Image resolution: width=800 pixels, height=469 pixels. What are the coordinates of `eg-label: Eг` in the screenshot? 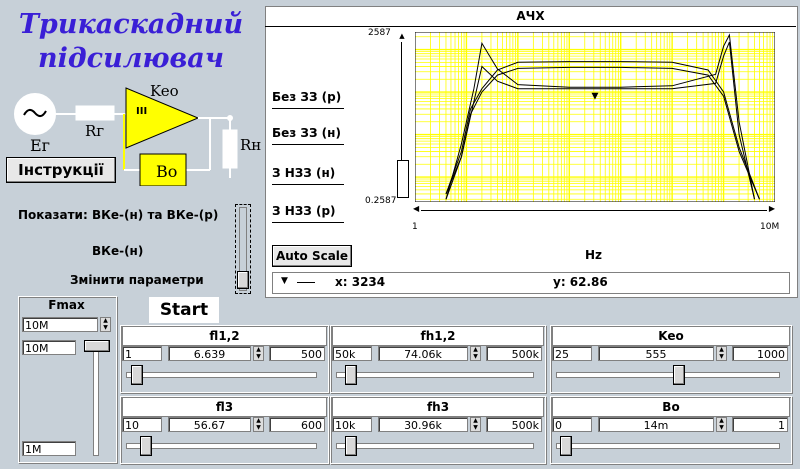 It's located at (40, 145).